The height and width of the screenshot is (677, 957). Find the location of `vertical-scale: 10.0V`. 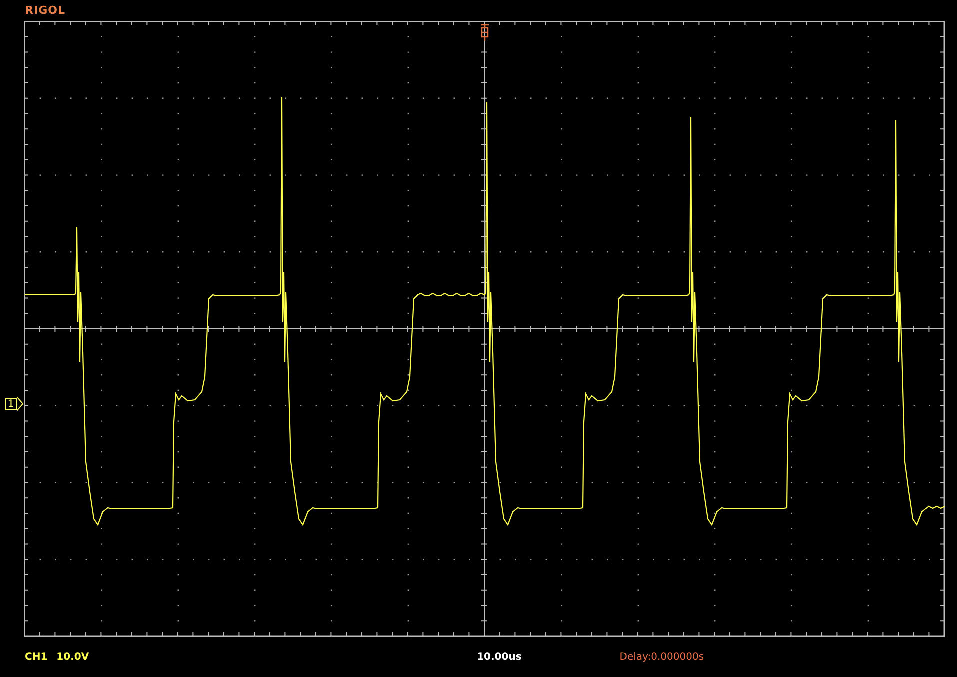

vertical-scale: 10.0V is located at coordinates (73, 657).